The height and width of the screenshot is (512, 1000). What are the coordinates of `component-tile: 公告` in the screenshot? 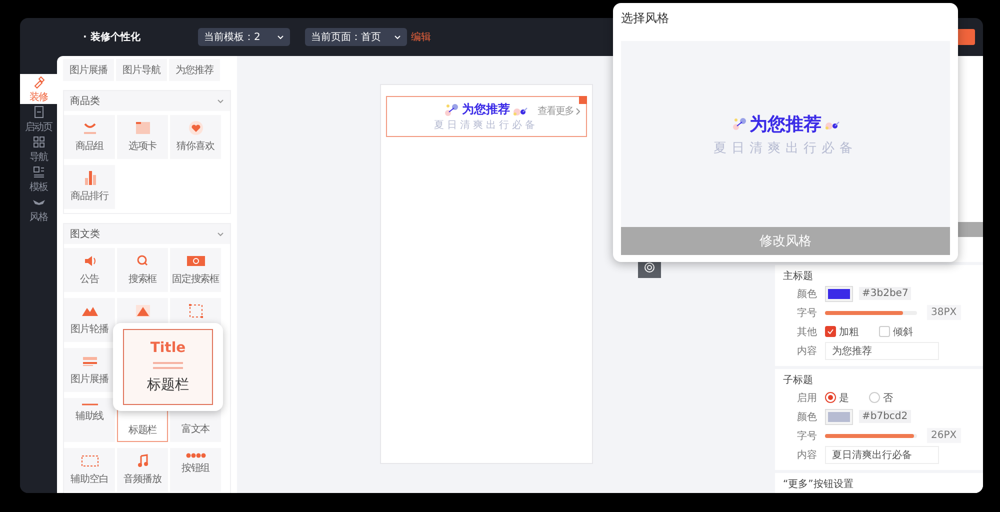 It's located at (89, 270).